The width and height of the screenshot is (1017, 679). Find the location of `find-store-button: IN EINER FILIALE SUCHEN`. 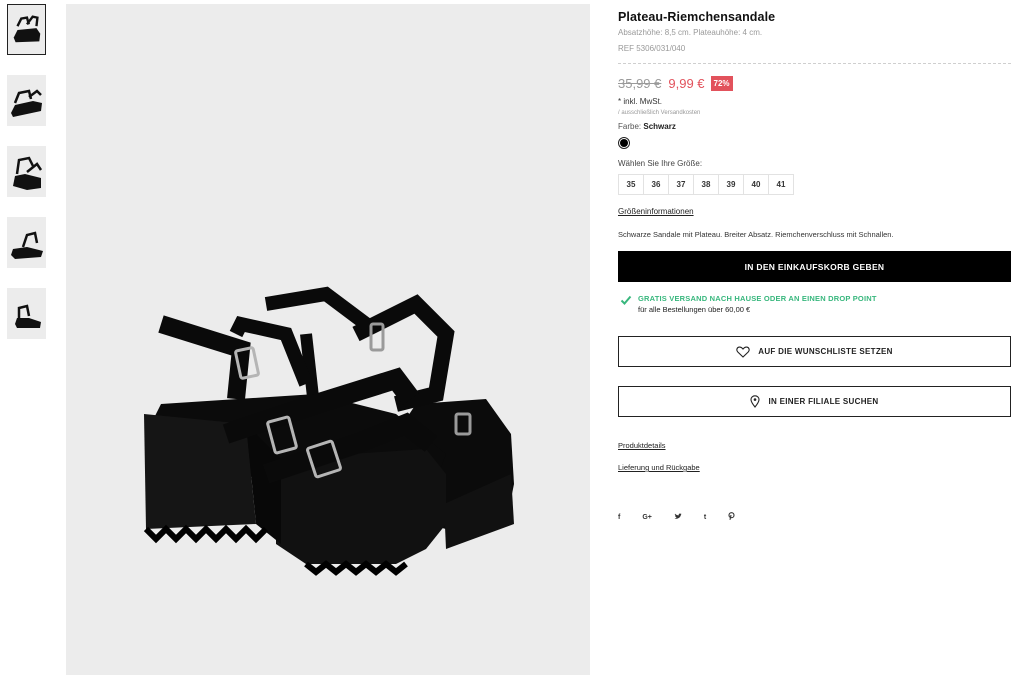

find-store-button: IN EINER FILIALE SUCHEN is located at coordinates (814, 401).